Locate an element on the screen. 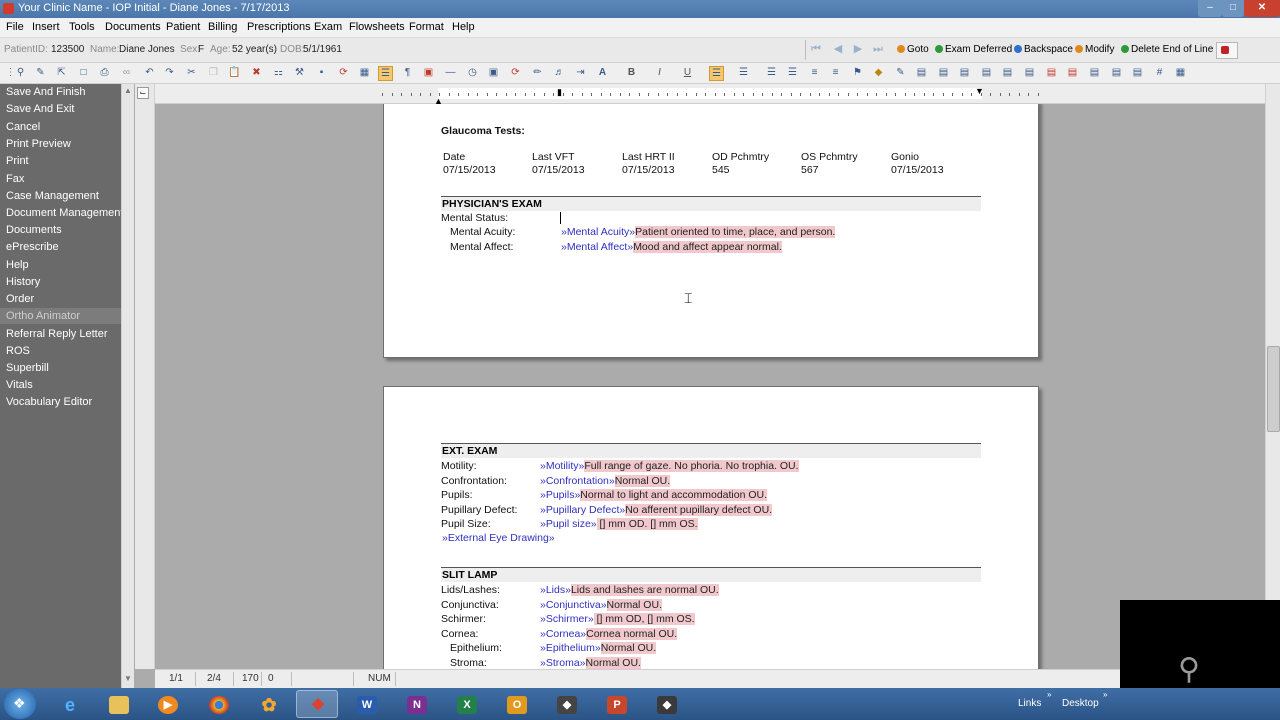  print-icon: ⎙ is located at coordinates (104, 72).